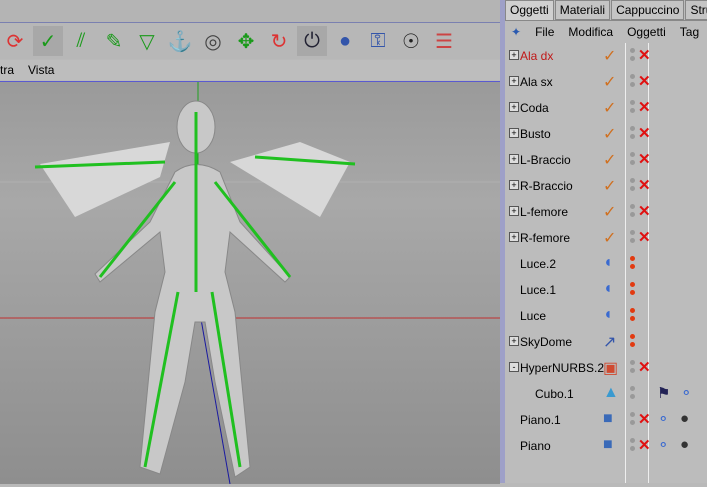  Describe the element at coordinates (606, 342) in the screenshot. I see `object-row: + SkyDome ↗` at that location.